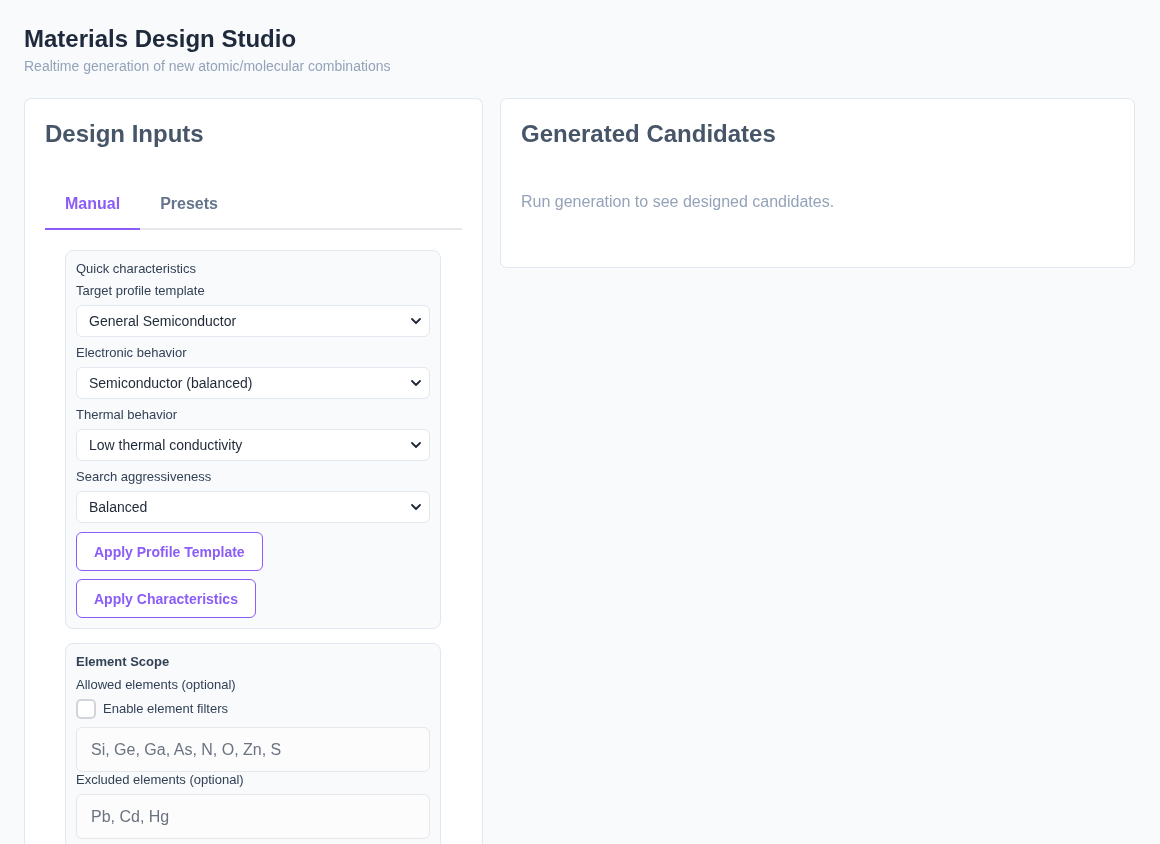  Describe the element at coordinates (253, 816) in the screenshot. I see `input-field: Pb, Cd, Hg` at that location.